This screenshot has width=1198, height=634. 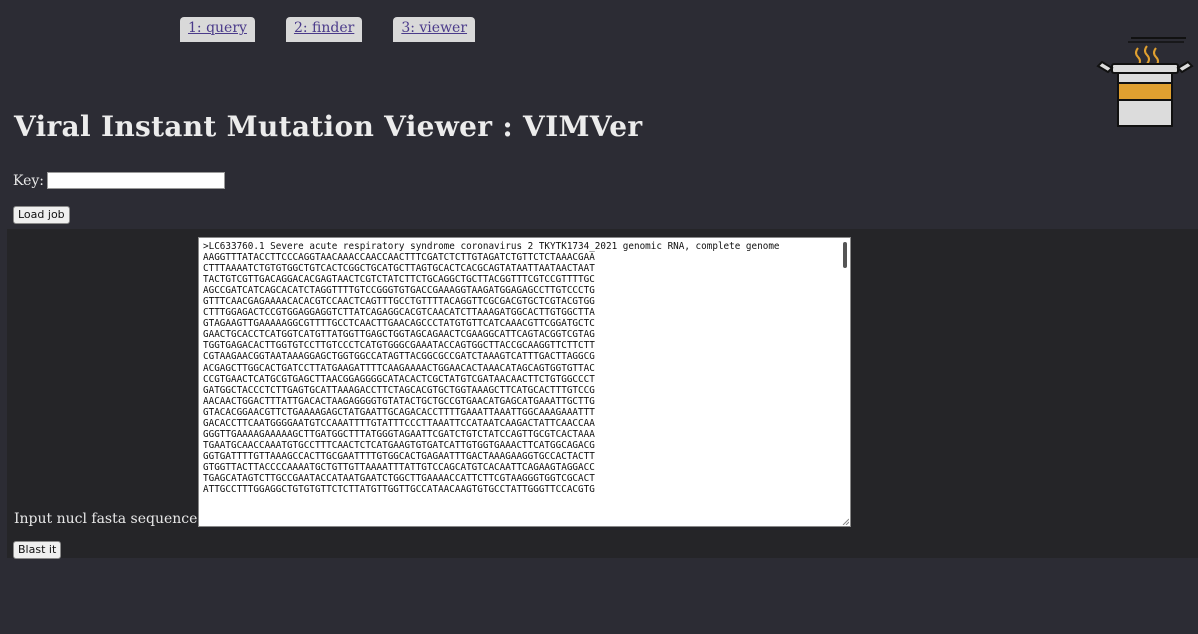 I want to click on key-row: Key:, so click(x=119, y=180).